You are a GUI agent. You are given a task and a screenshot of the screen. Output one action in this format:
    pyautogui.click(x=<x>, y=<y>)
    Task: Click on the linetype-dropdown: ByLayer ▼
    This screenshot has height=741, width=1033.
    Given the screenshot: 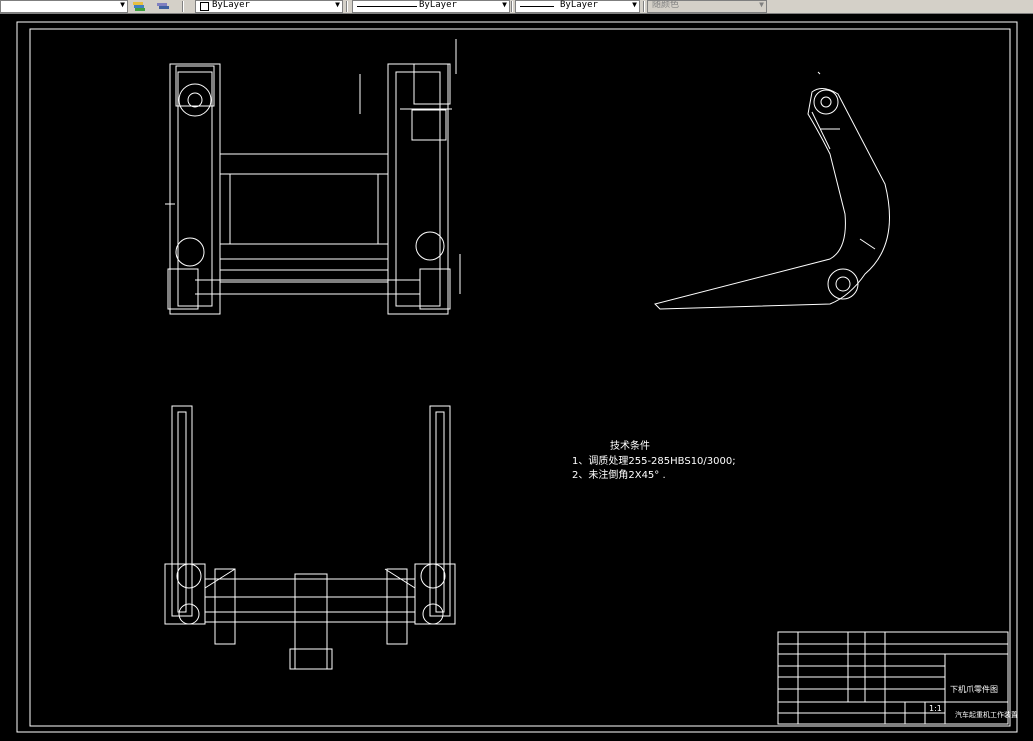 What is the action you would take?
    pyautogui.click(x=431, y=6)
    